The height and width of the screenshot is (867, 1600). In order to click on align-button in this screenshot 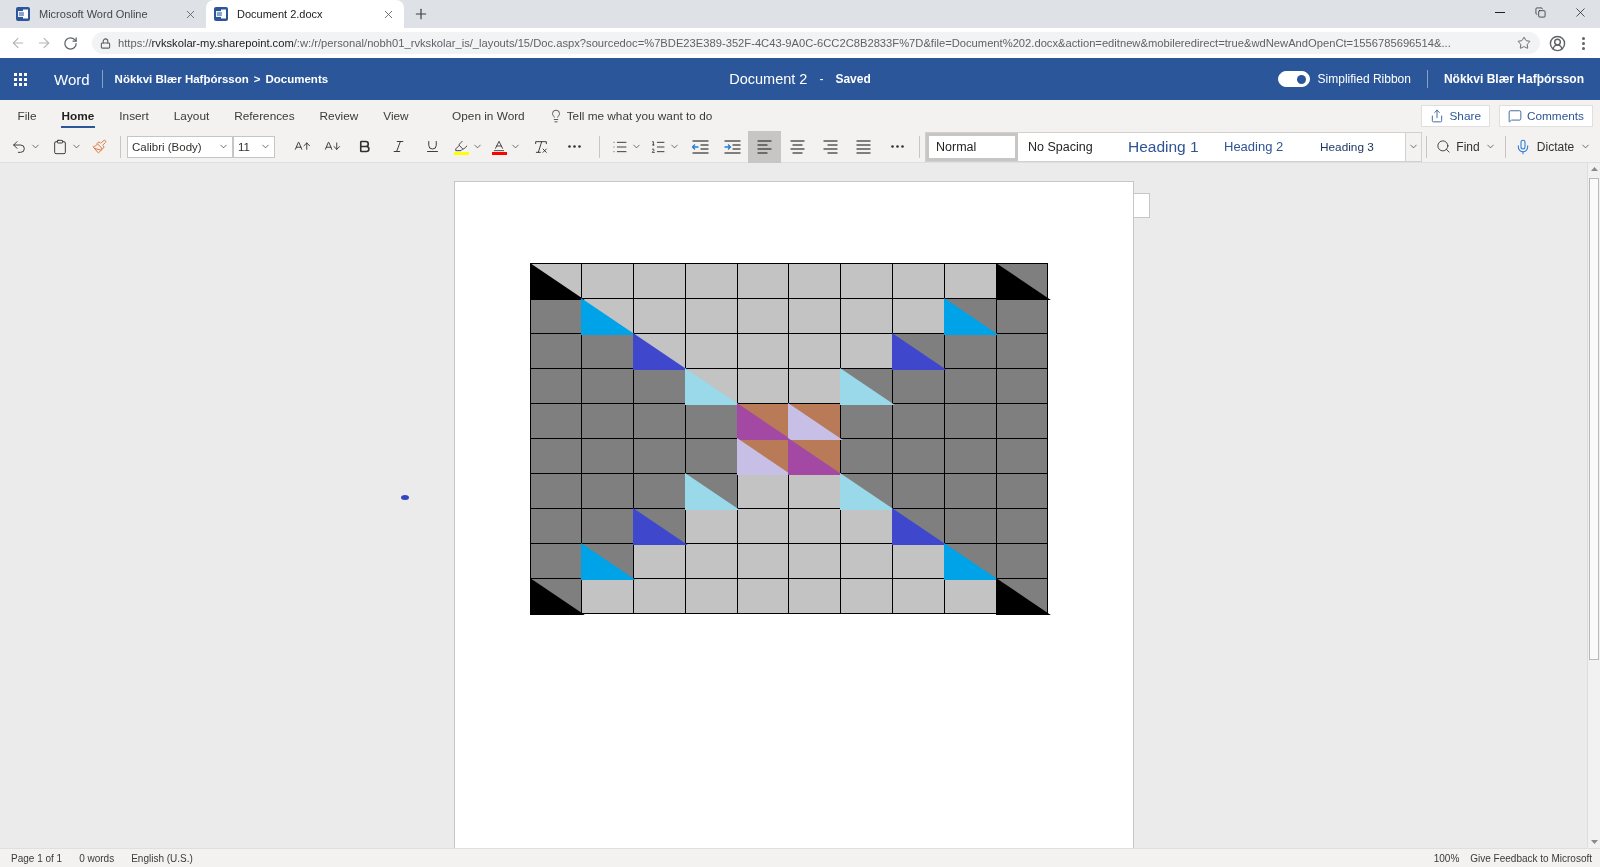, I will do `click(764, 146)`.